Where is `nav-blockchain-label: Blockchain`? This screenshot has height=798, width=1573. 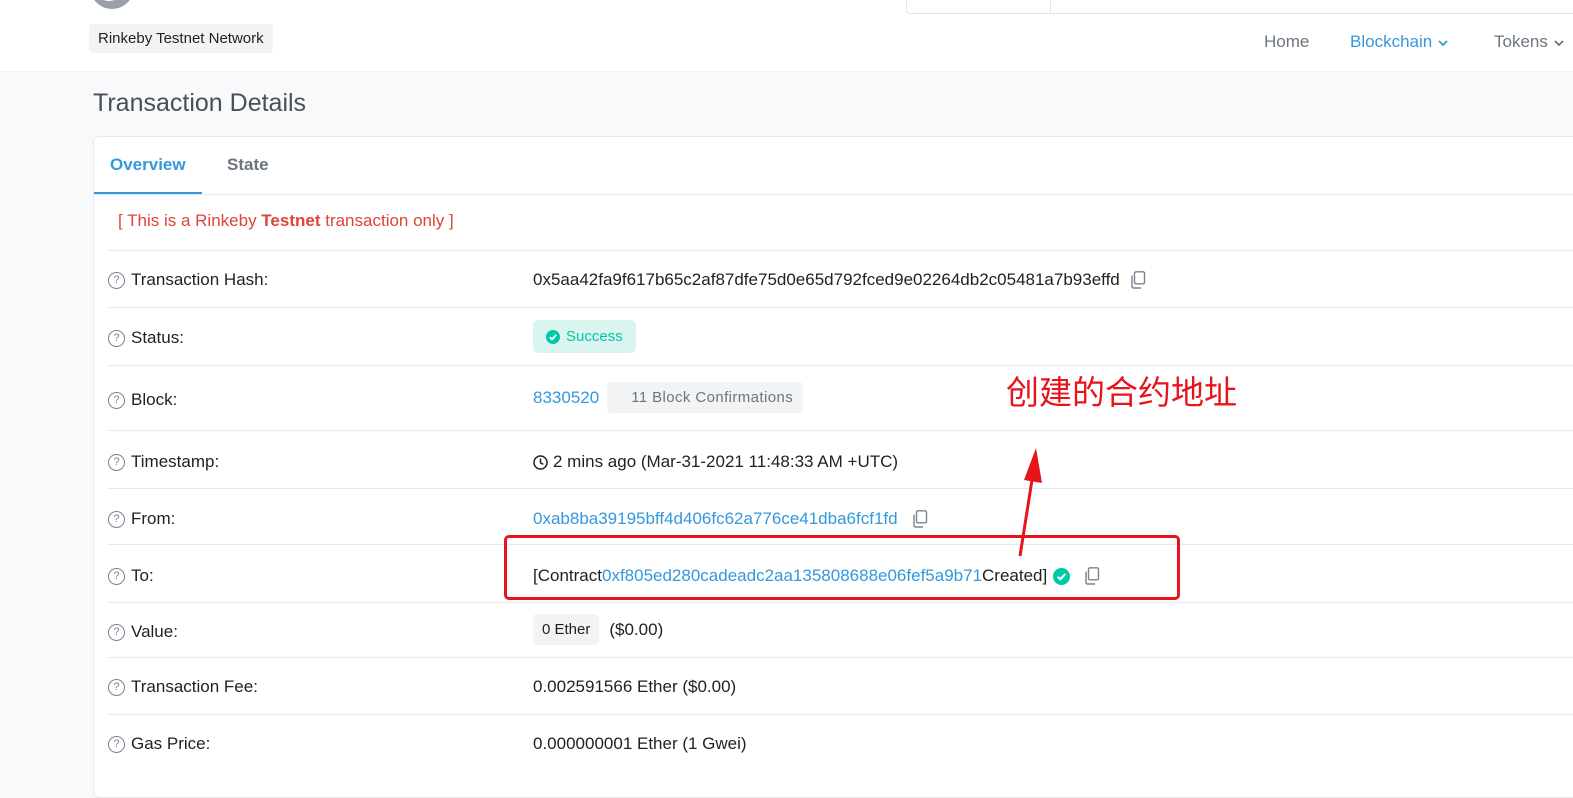 nav-blockchain-label: Blockchain is located at coordinates (1391, 41).